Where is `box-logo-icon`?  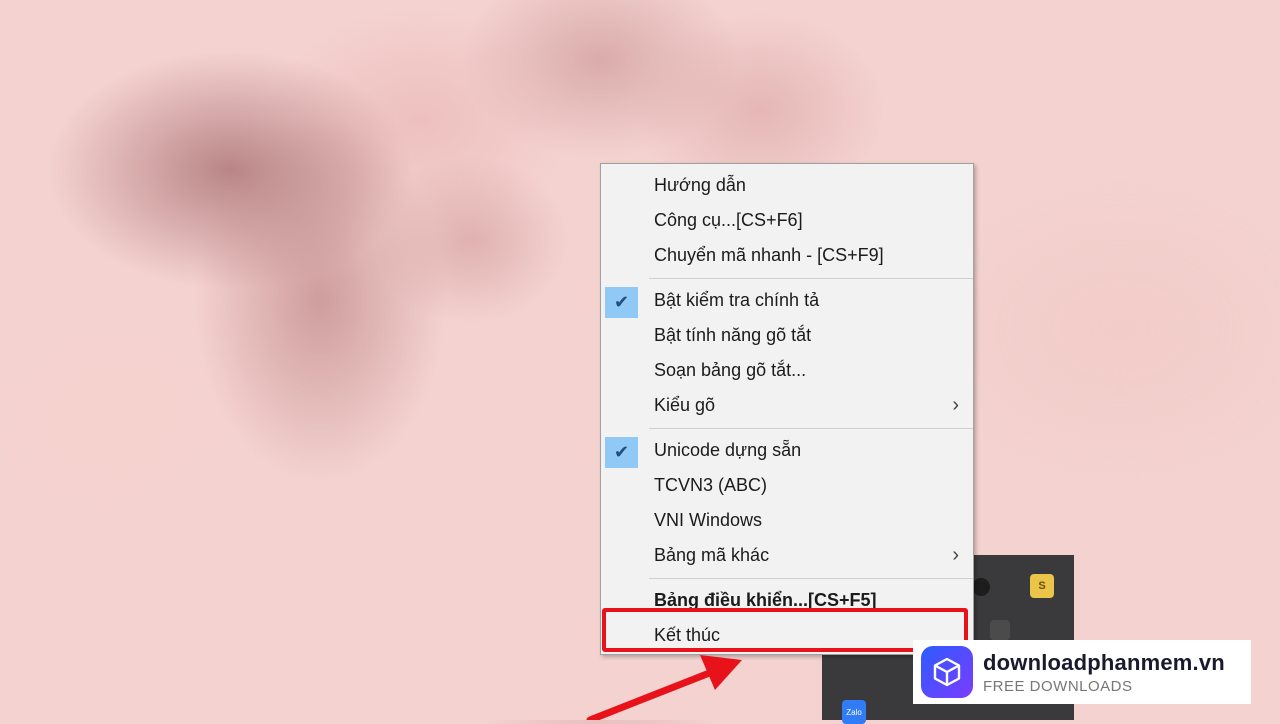
box-logo-icon is located at coordinates (947, 672).